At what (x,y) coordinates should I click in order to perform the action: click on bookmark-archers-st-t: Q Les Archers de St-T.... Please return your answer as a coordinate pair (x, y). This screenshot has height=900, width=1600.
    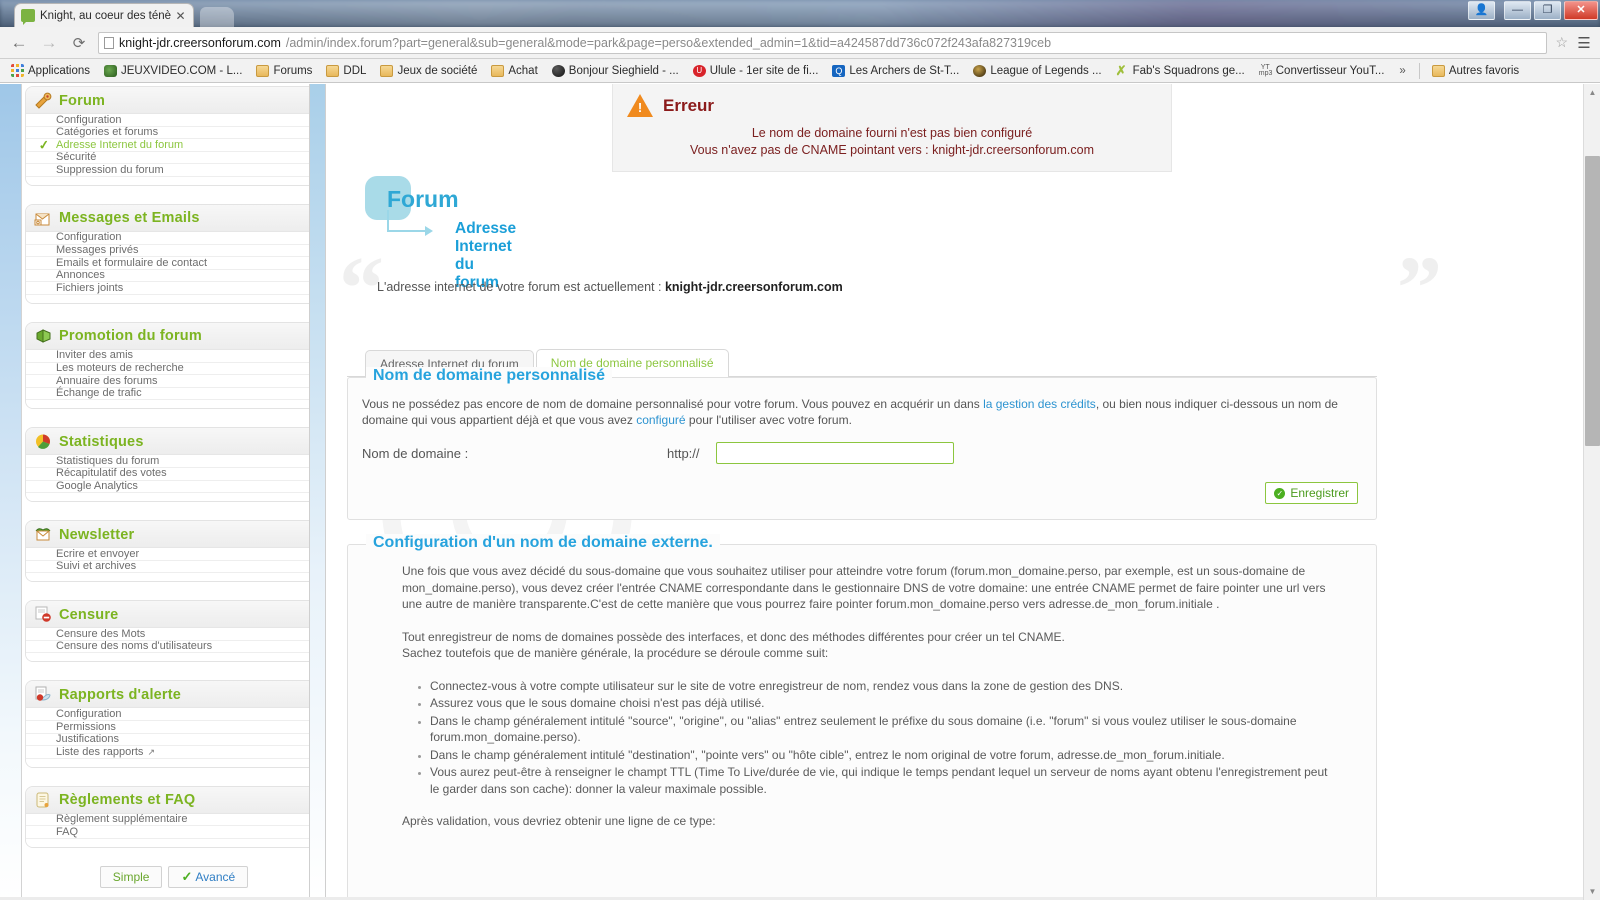
    Looking at the image, I should click on (895, 71).